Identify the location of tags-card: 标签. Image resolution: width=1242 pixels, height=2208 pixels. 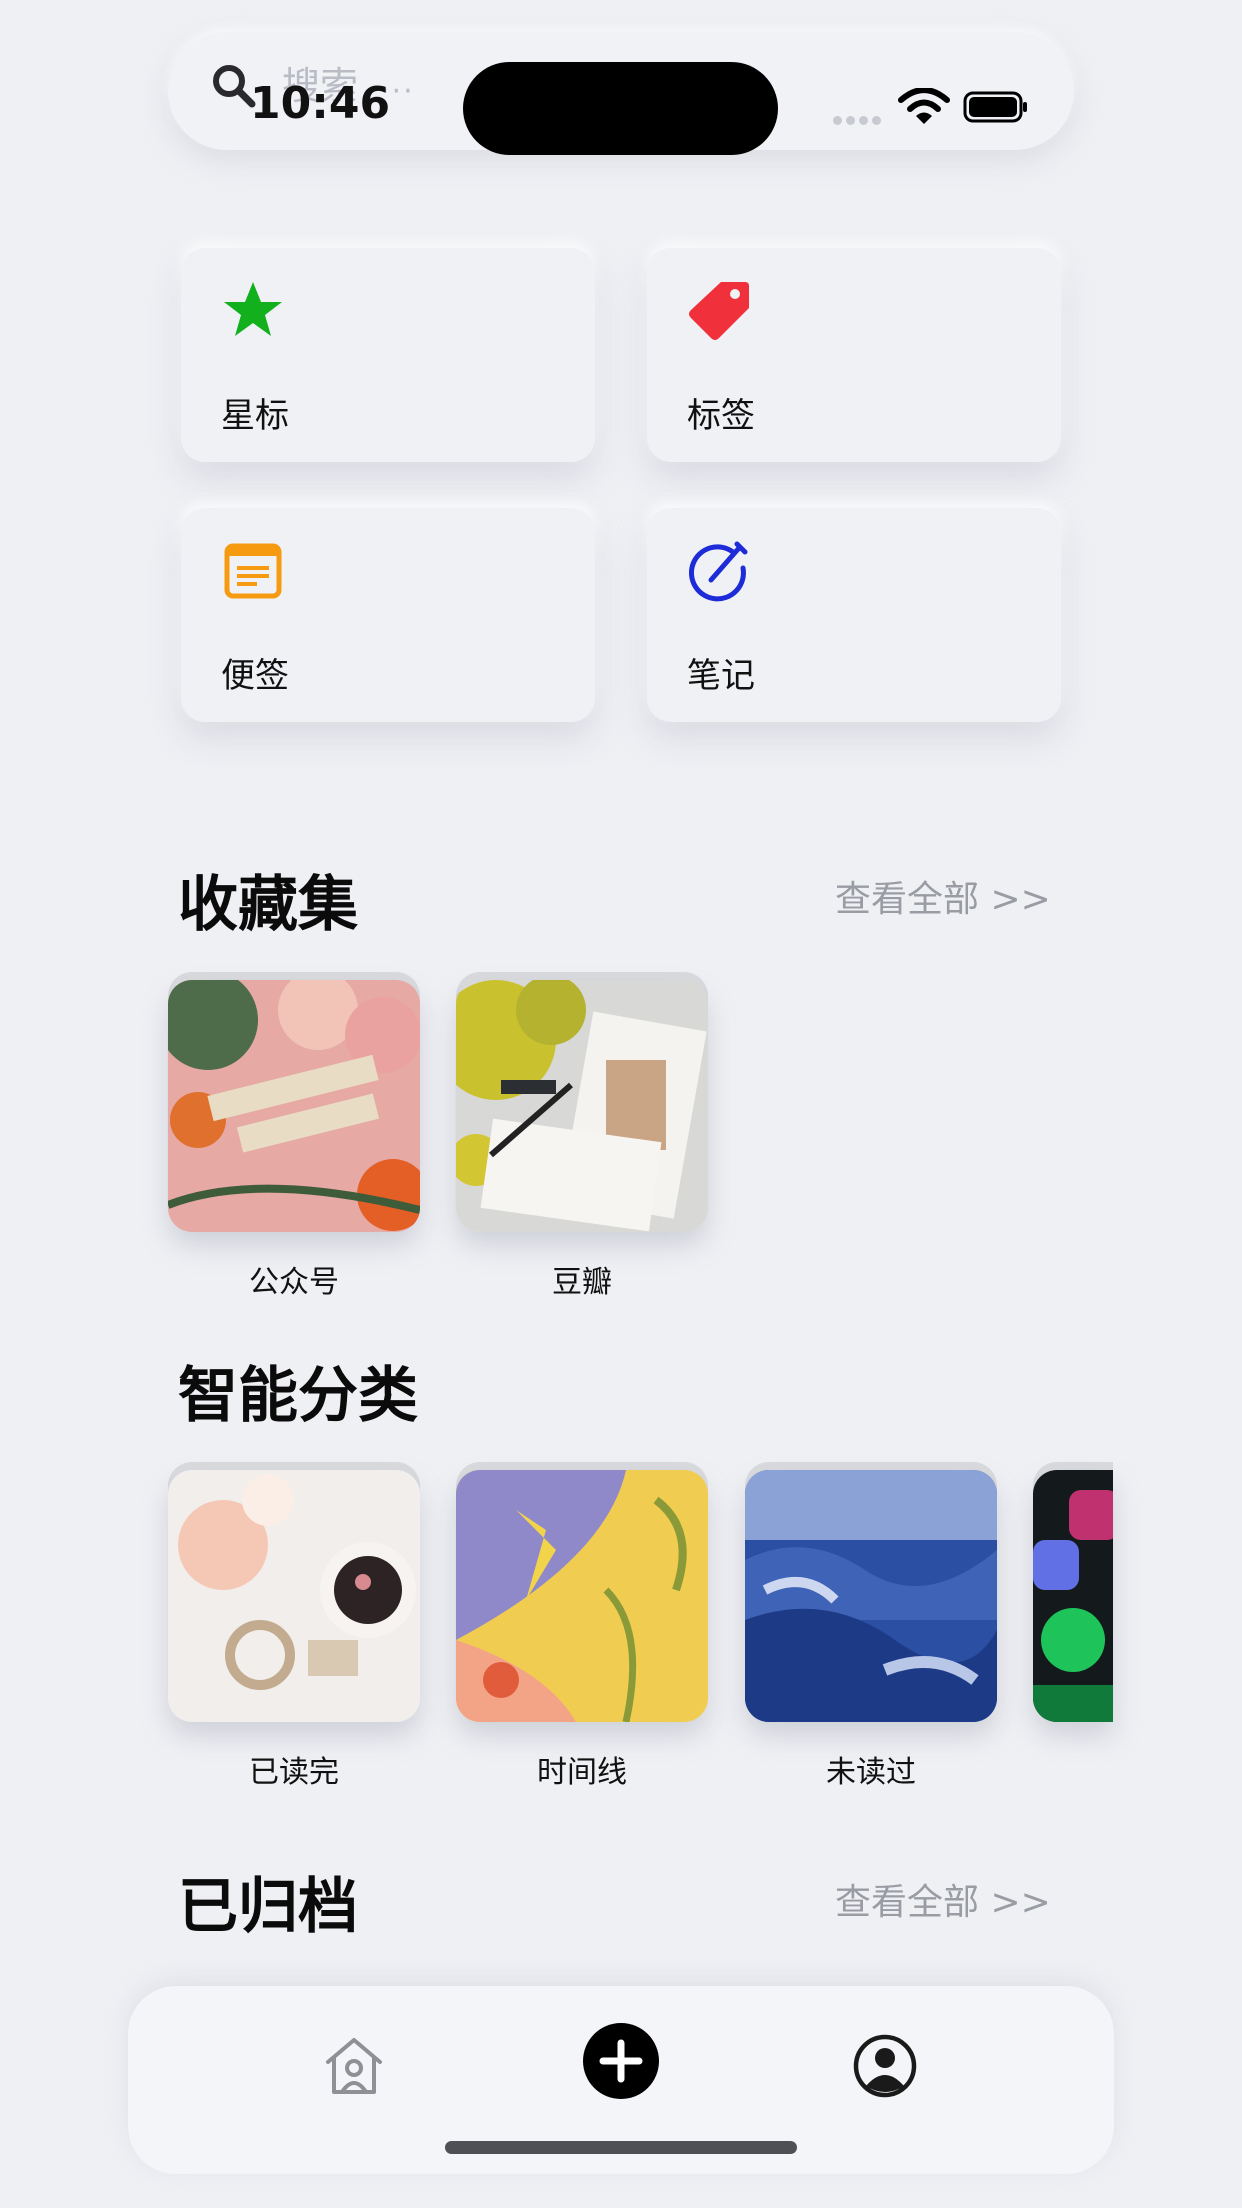
(854, 355).